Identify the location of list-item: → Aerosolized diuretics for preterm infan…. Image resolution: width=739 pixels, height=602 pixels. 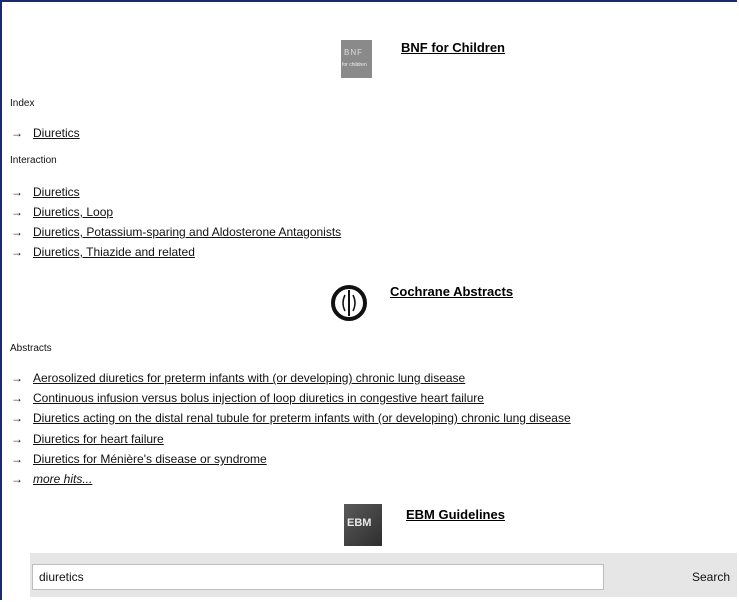
(238, 378).